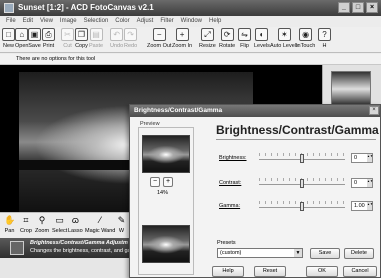 This screenshot has width=381, height=278. Describe the element at coordinates (207, 46) in the screenshot. I see `toolbar-label: Resize` at that location.